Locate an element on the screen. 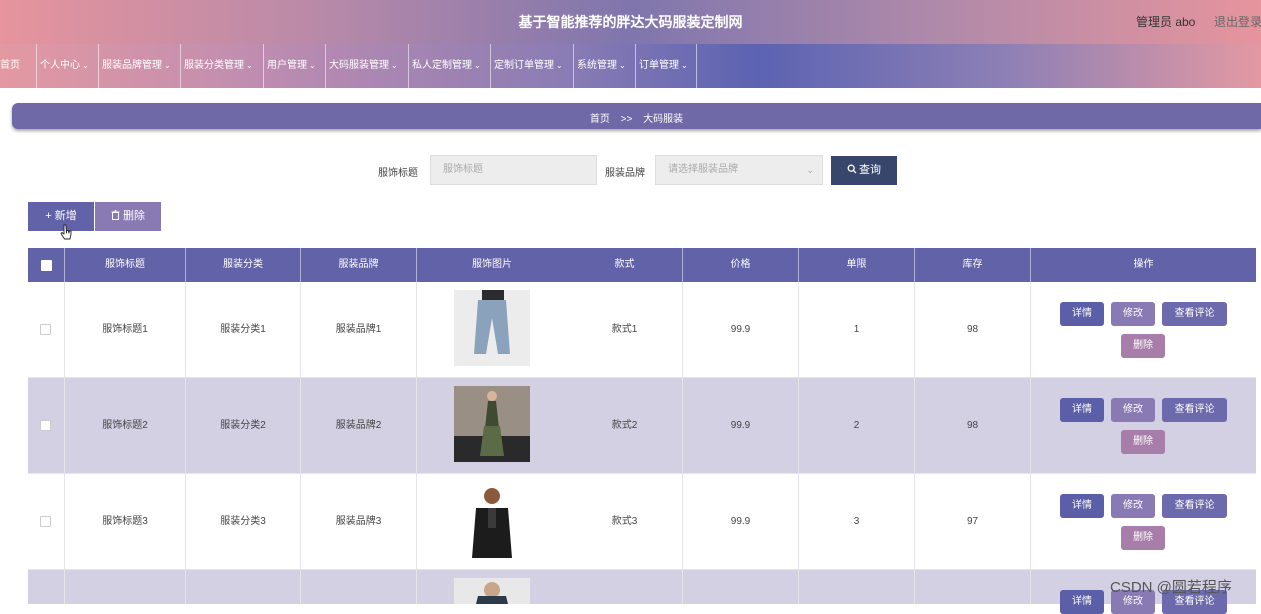 This screenshot has width=1261, height=614. logout-link: 退出登录 is located at coordinates (1237, 21).